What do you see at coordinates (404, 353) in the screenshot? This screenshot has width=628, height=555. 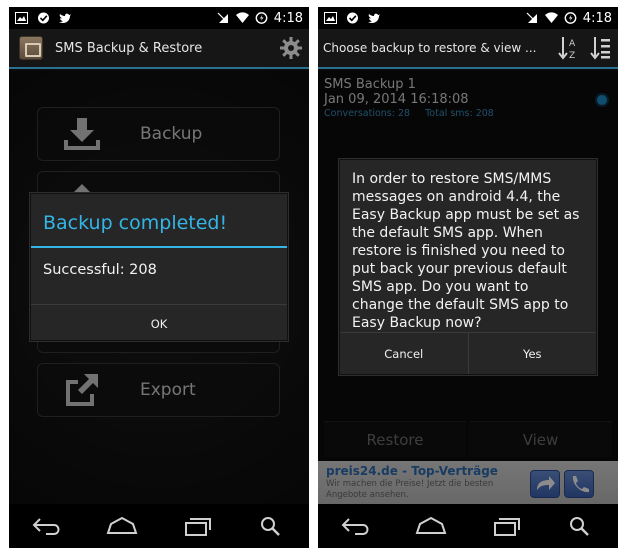 I see `cancel-button: Cancel` at bounding box center [404, 353].